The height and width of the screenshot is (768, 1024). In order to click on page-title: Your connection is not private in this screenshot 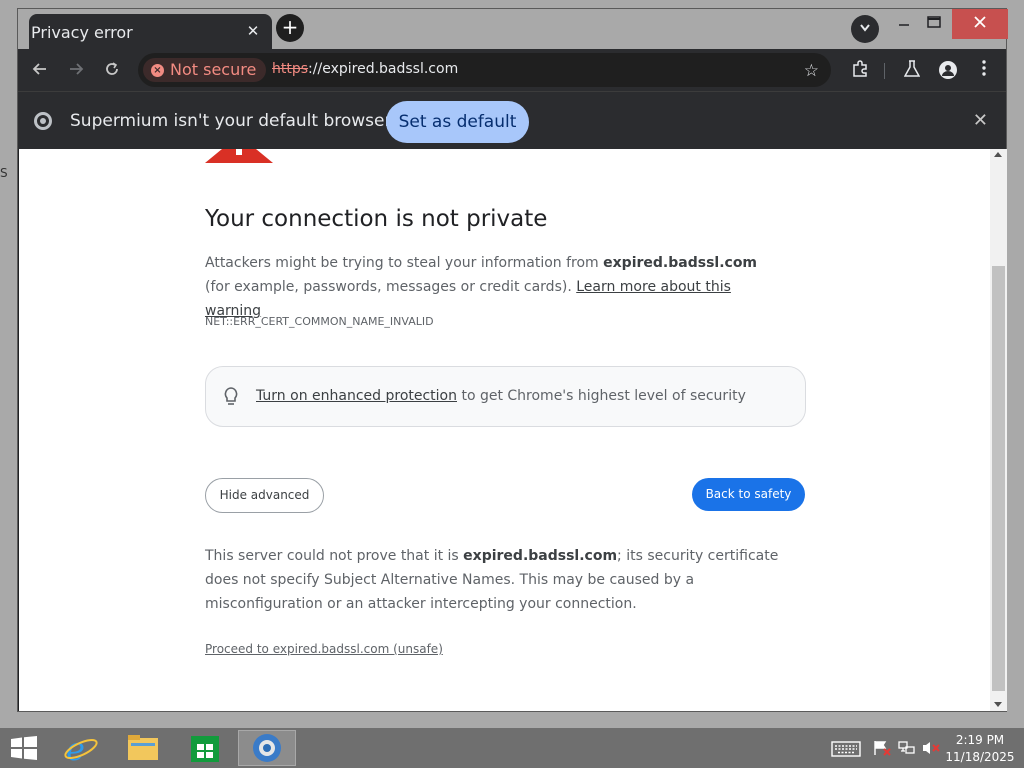, I will do `click(376, 219)`.